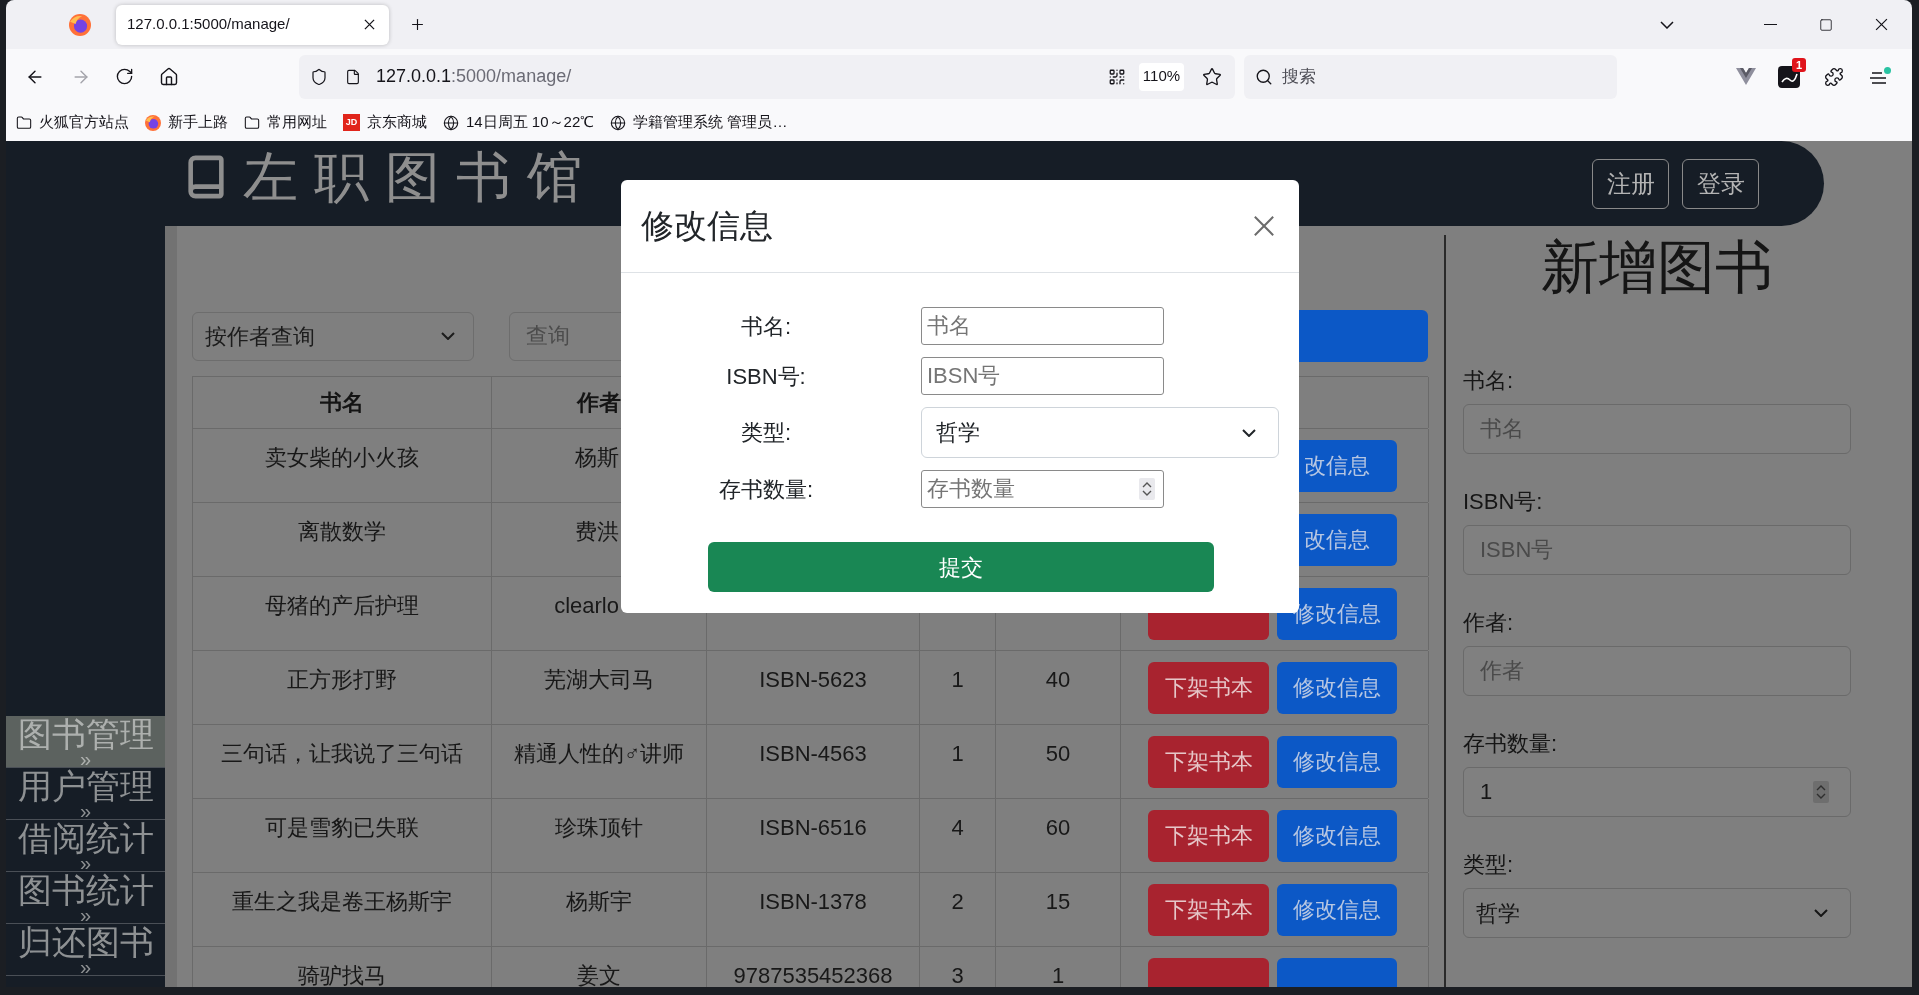 The width and height of the screenshot is (1919, 995). Describe the element at coordinates (958, 967) in the screenshot. I see `table-cell: 3` at that location.